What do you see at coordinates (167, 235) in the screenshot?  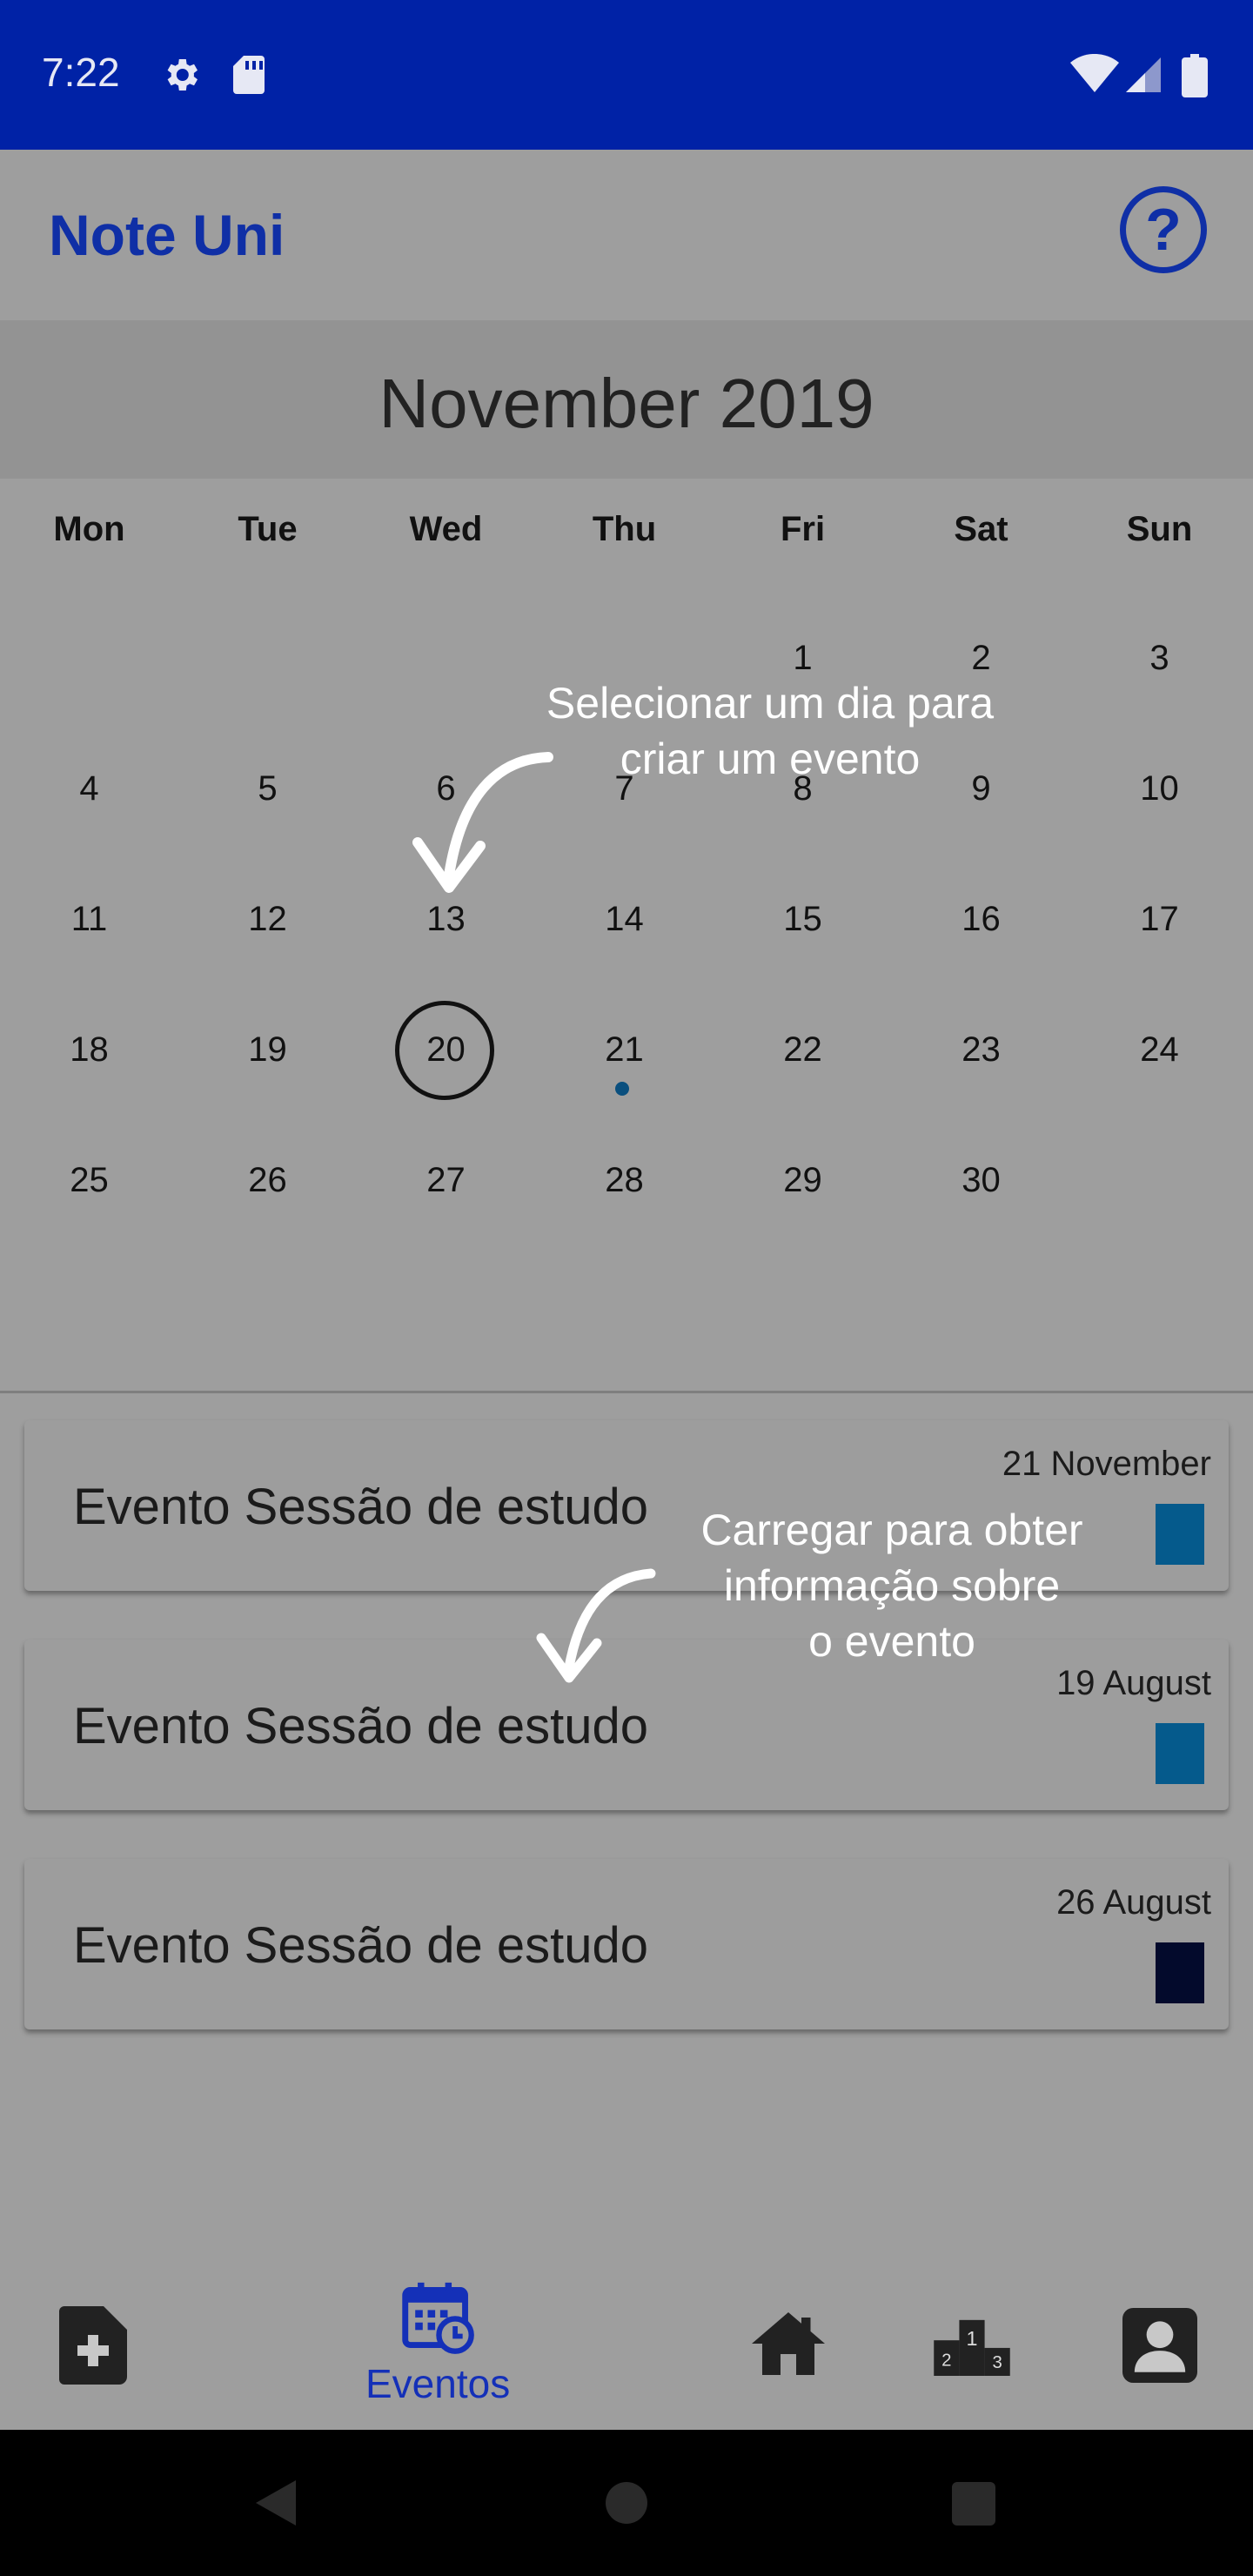 I see `app-title: Note Uni` at bounding box center [167, 235].